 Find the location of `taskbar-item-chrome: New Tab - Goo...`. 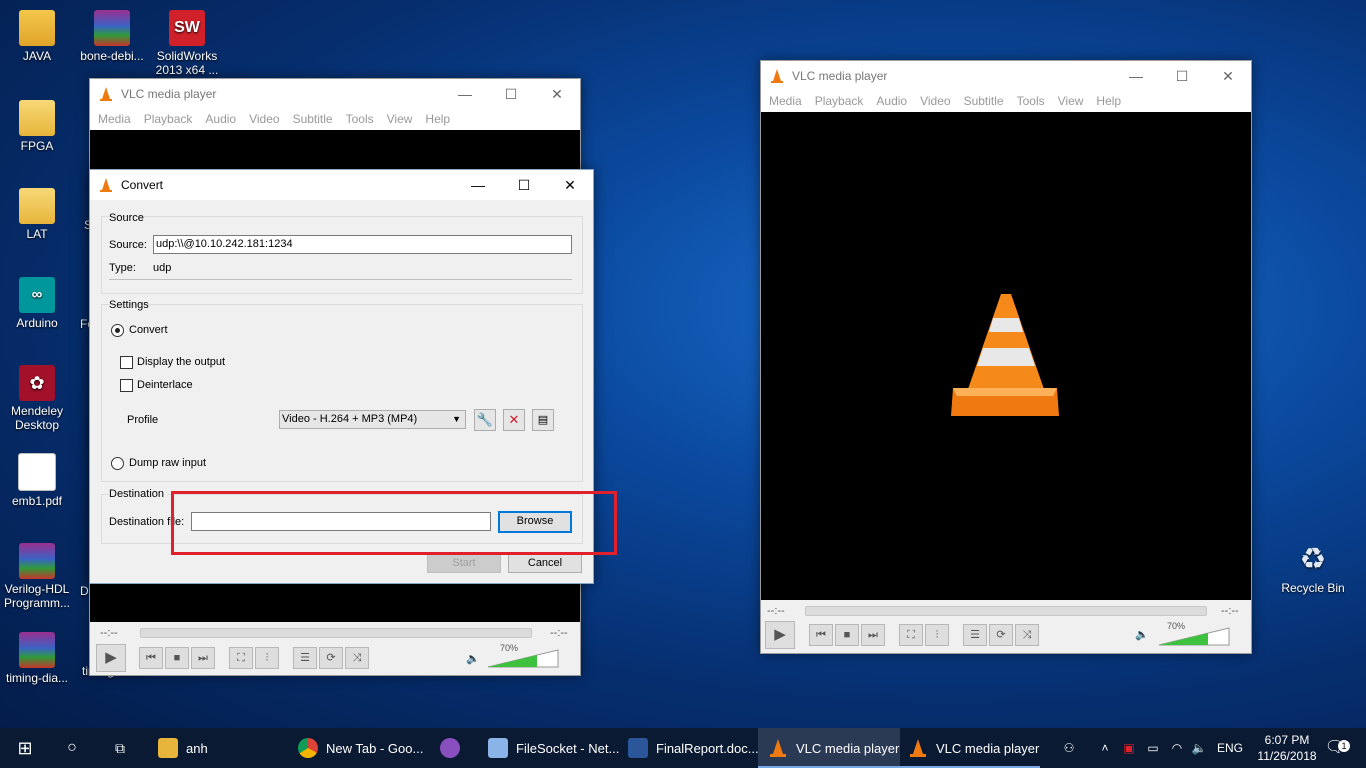

taskbar-item-chrome: New Tab - Goo... is located at coordinates (359, 748).